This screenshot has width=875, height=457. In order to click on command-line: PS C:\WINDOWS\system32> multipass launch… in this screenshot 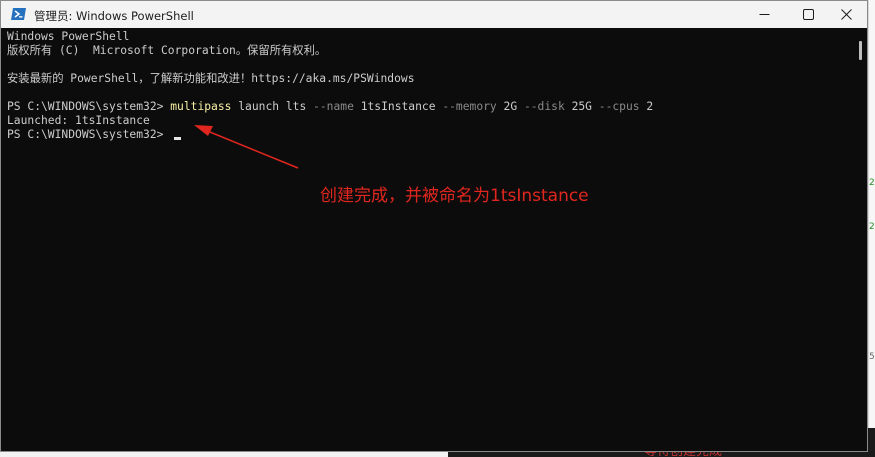, I will do `click(330, 107)`.